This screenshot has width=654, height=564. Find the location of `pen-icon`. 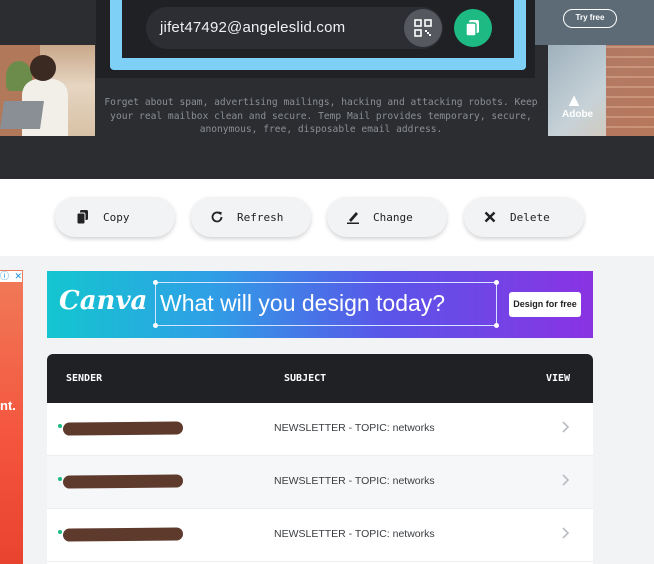

pen-icon is located at coordinates (353, 217).